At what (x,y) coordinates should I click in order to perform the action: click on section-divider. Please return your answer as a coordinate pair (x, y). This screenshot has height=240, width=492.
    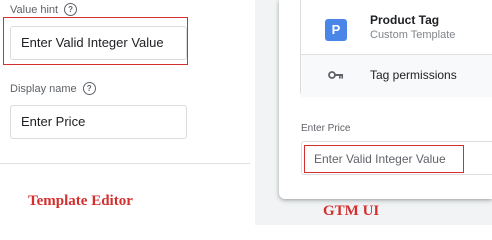
    Looking at the image, I should click on (125, 163).